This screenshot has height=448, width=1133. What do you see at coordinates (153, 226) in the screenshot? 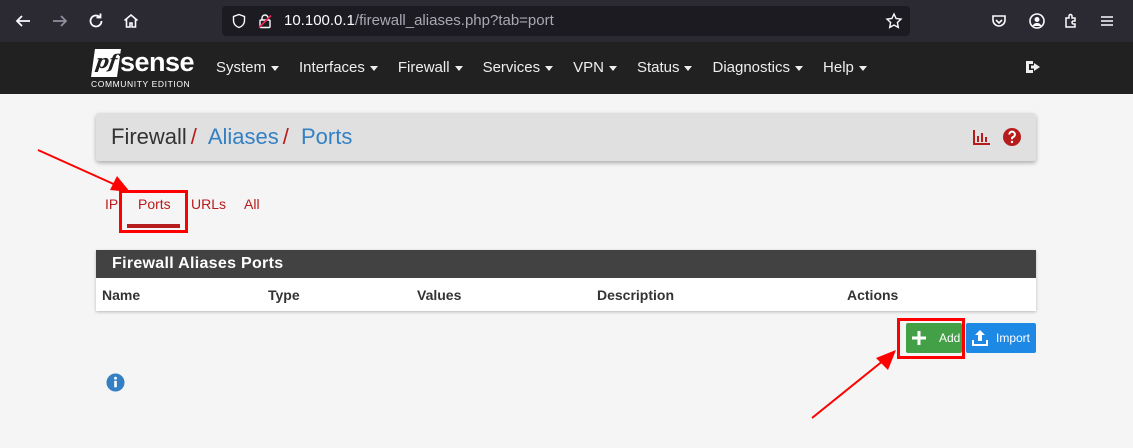
I see `active-tab-indicator` at bounding box center [153, 226].